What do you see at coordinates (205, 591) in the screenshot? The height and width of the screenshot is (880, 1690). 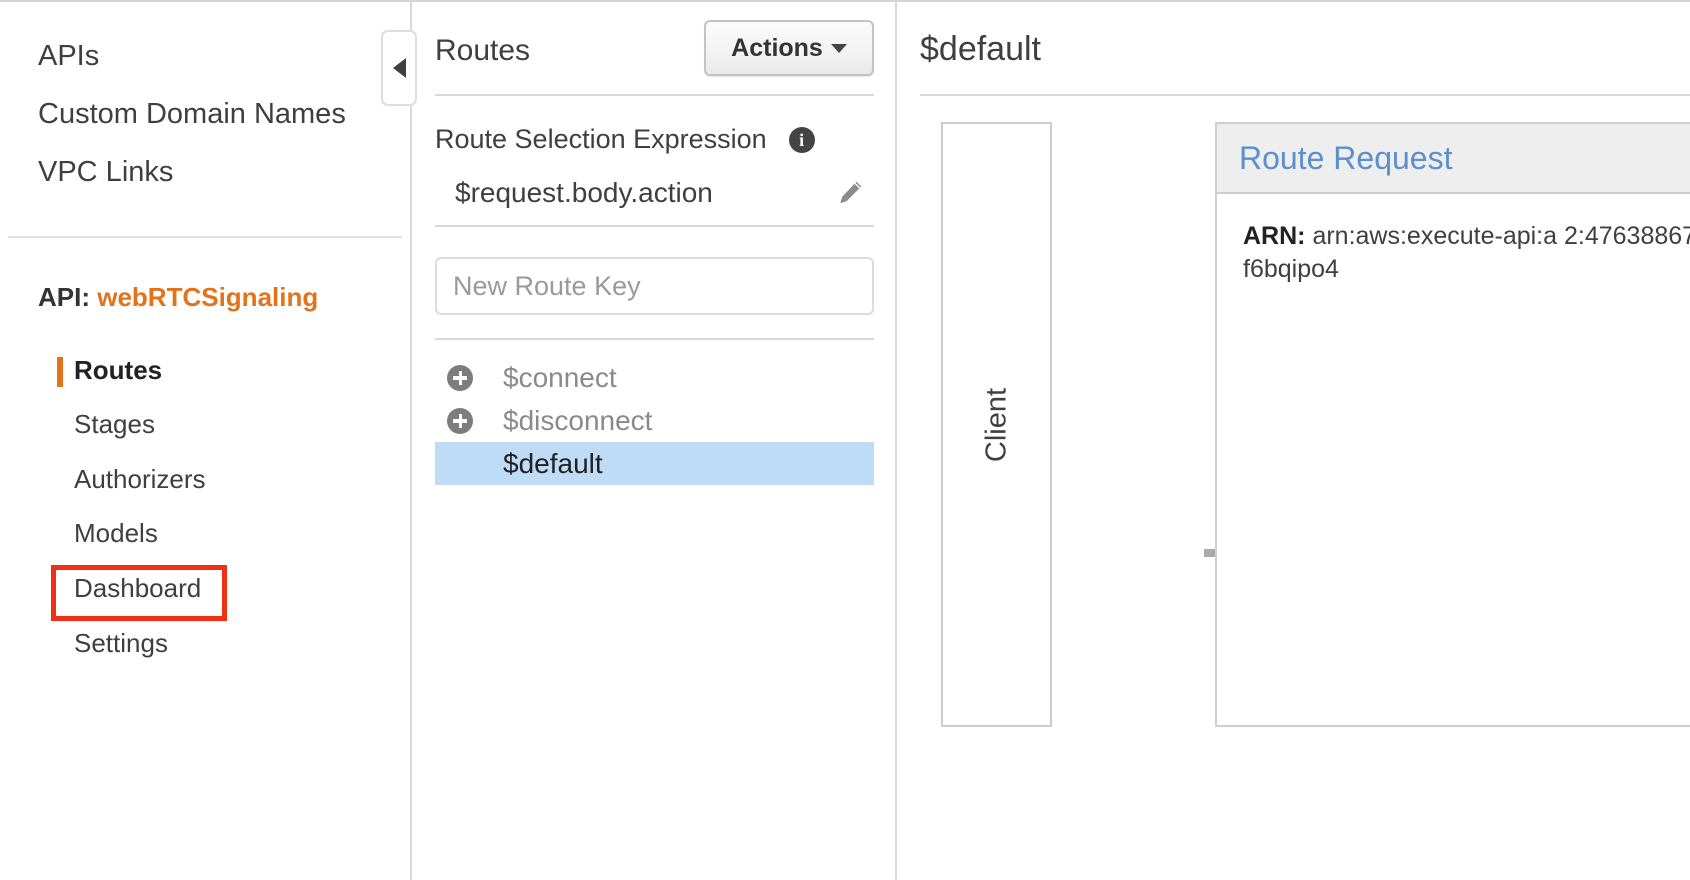 I see `sidebar-item-dashboard: Dashboard` at bounding box center [205, 591].